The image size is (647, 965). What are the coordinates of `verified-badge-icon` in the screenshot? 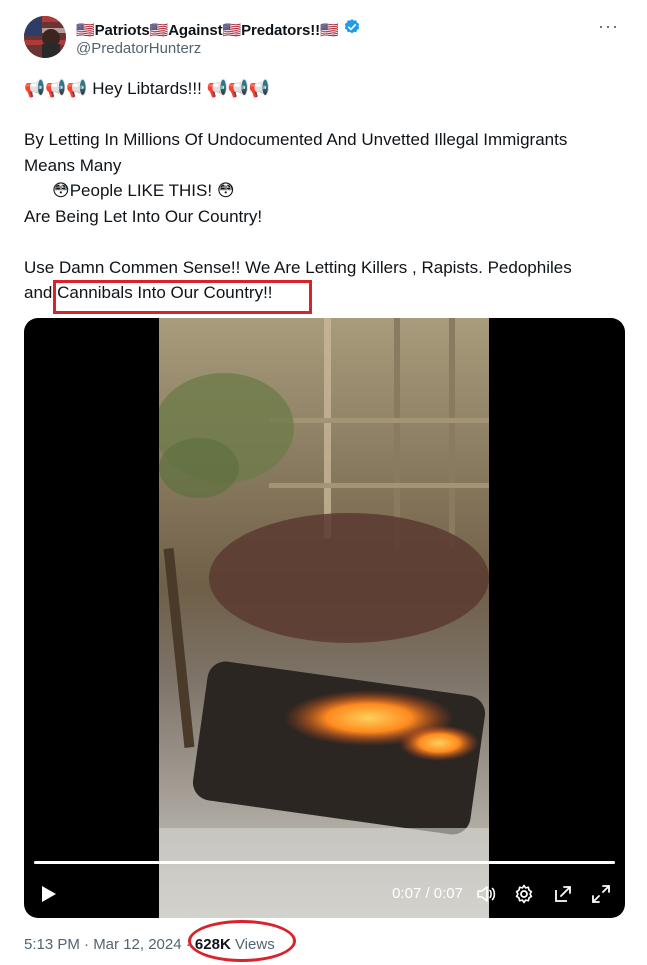 It's located at (352, 29).